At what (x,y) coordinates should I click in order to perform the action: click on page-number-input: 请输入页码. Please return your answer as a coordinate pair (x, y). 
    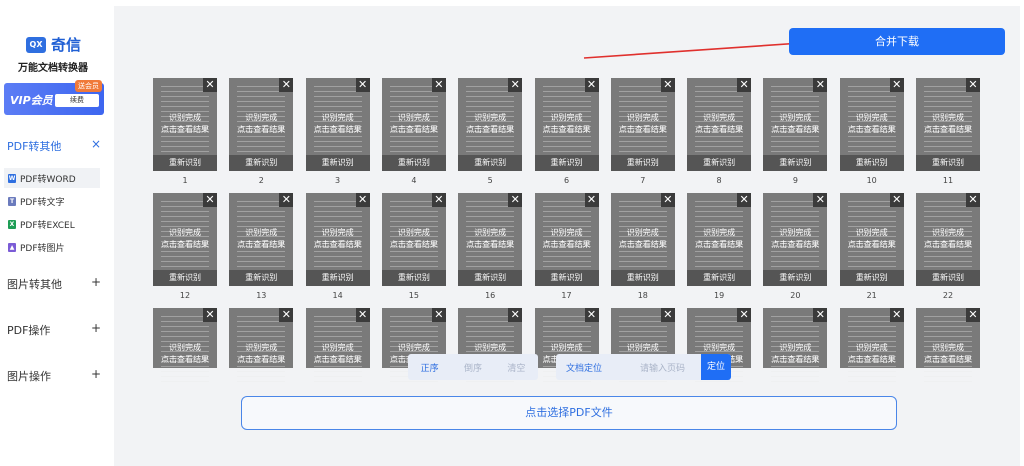
    Looking at the image, I should click on (662, 367).